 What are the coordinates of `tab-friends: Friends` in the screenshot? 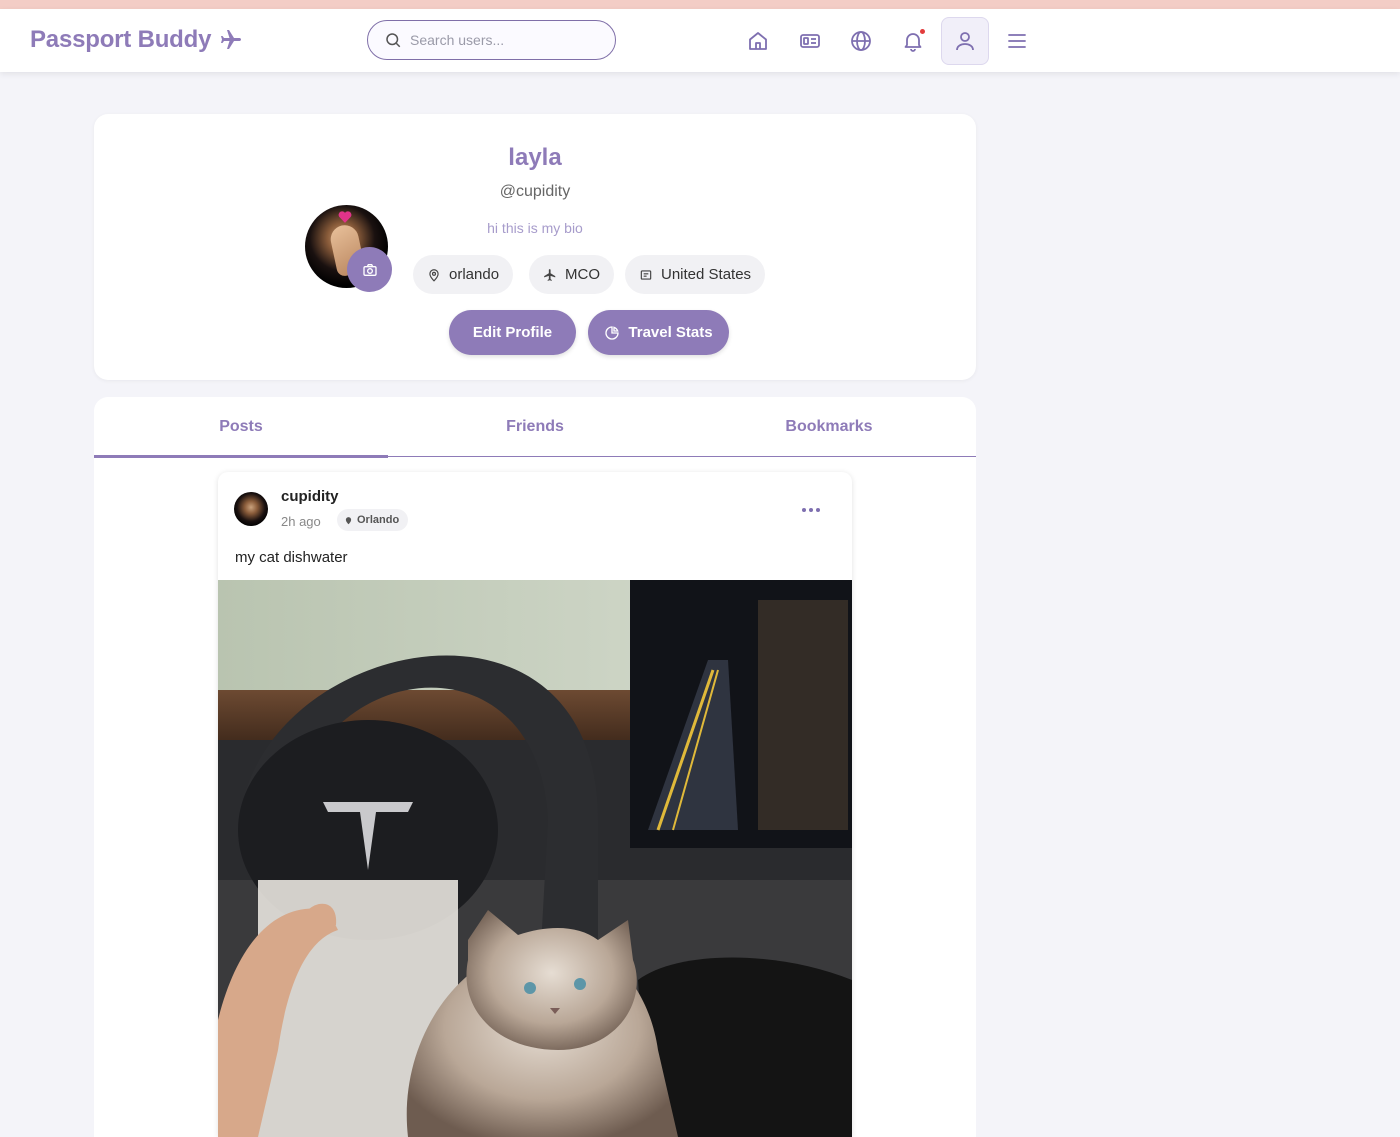 It's located at (535, 427).